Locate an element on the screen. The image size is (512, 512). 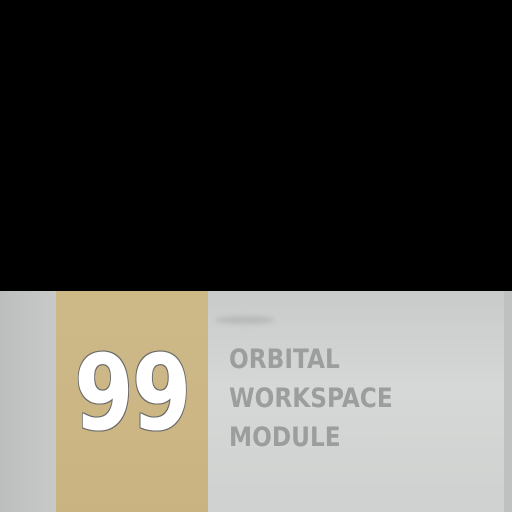
label-line-3: MODULE is located at coordinates (285, 437).